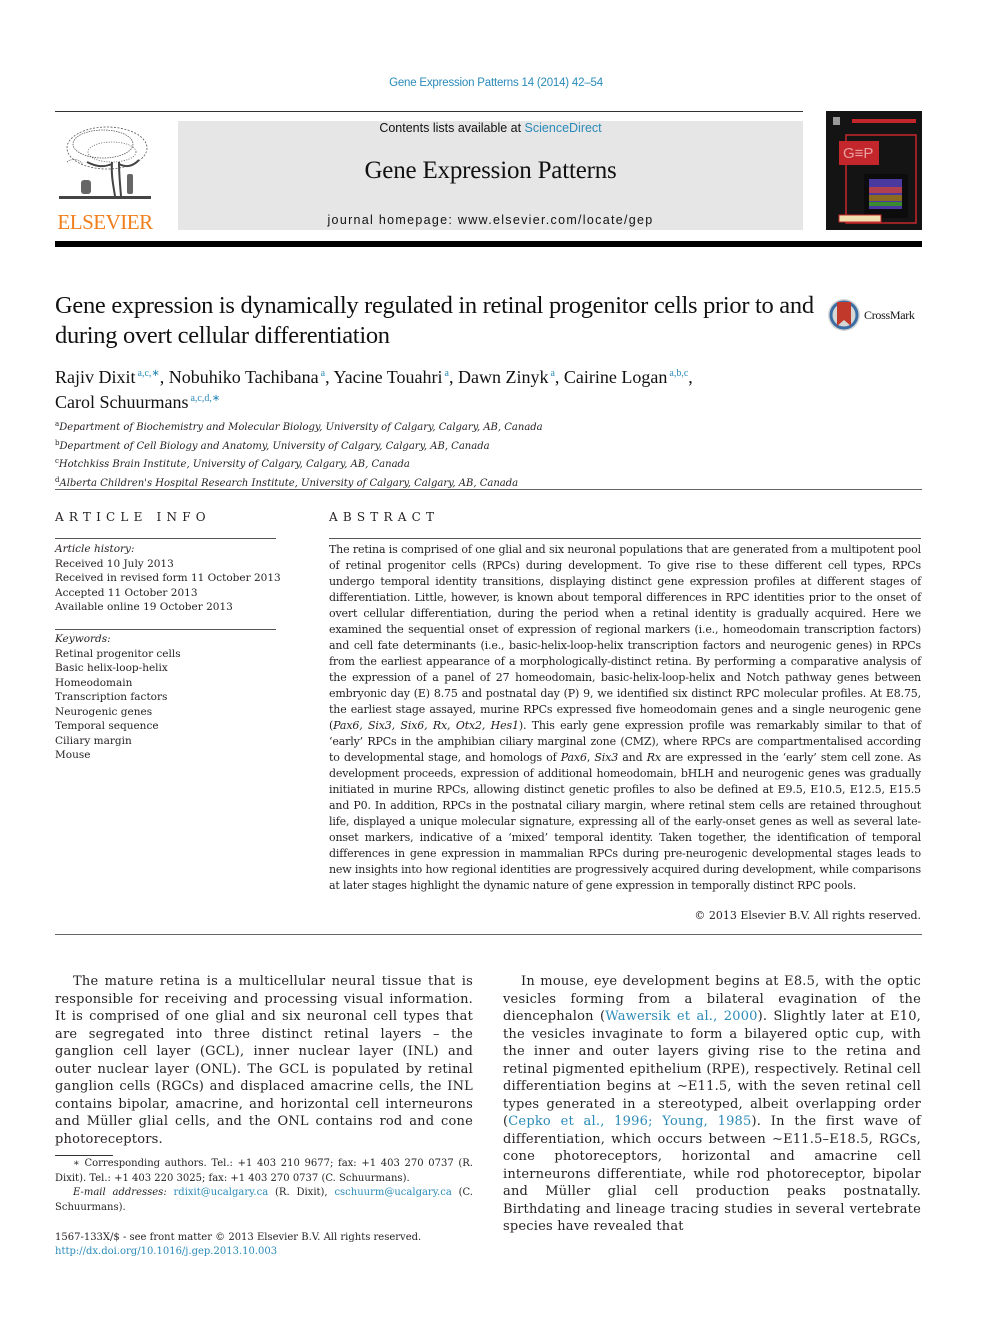 The width and height of the screenshot is (992, 1323). What do you see at coordinates (496, 83) in the screenshot?
I see `running-head-citation: Gene Expression Patterns 14 (2014) 42–54` at bounding box center [496, 83].